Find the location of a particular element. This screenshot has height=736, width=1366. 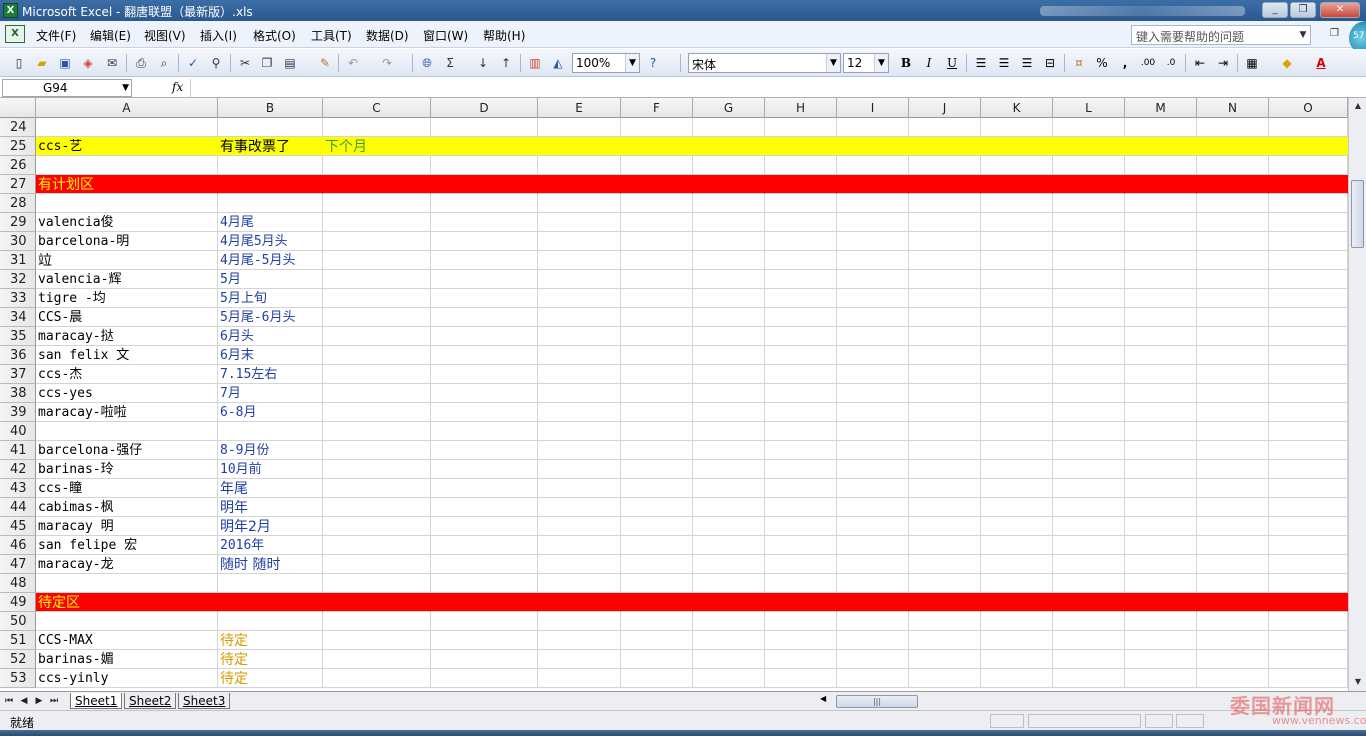

cell-f25 is located at coordinates (657, 146).